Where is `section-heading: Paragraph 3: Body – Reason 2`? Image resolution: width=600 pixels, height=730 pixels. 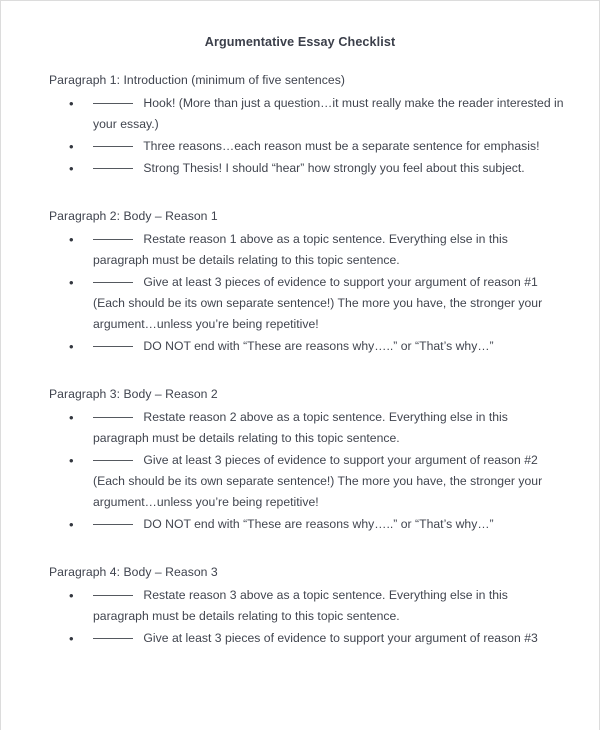 section-heading: Paragraph 3: Body – Reason 2 is located at coordinates (133, 394).